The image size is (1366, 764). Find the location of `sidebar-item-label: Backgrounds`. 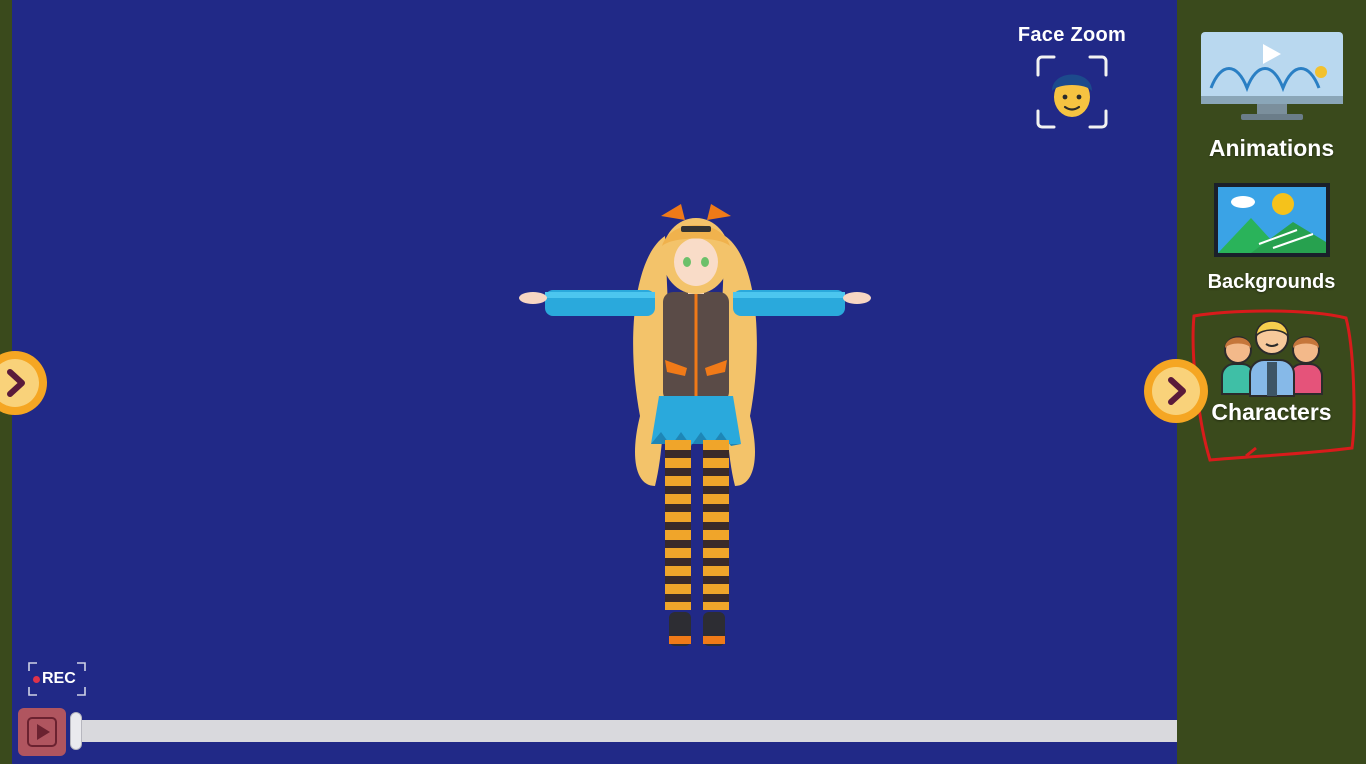

sidebar-item-label: Backgrounds is located at coordinates (1271, 282).